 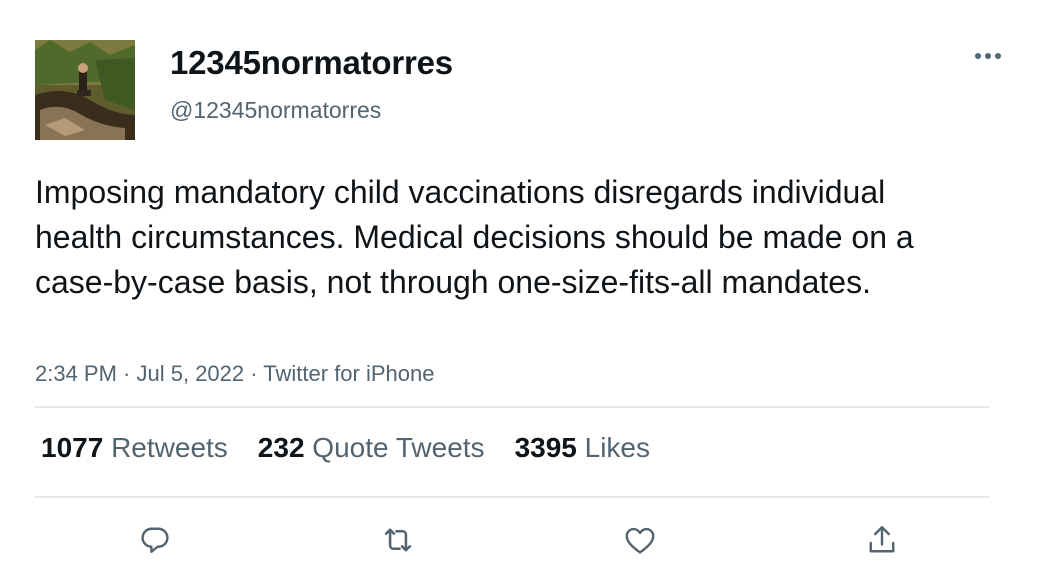 I want to click on divider-top, so click(x=512, y=407).